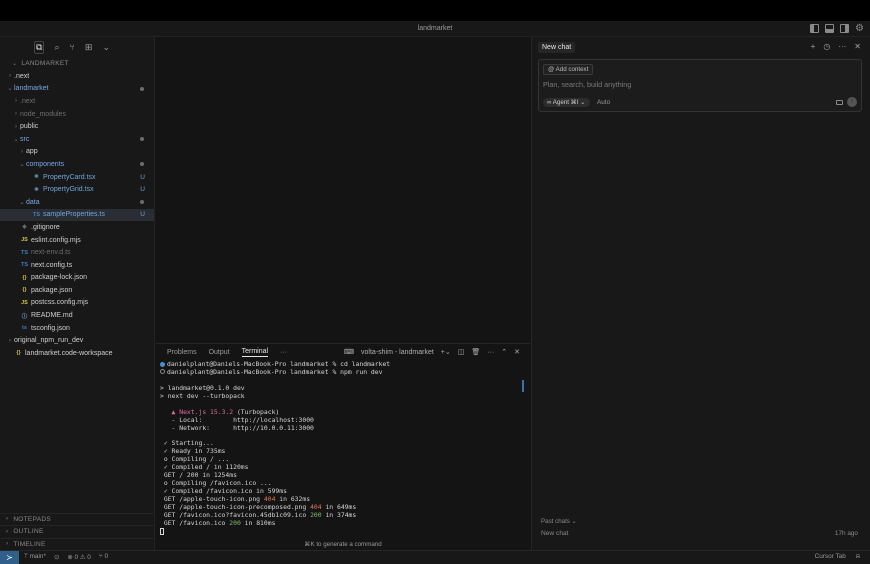 The width and height of the screenshot is (870, 564). I want to click on tree-item: TS sampleProperties.ts U, so click(77, 215).